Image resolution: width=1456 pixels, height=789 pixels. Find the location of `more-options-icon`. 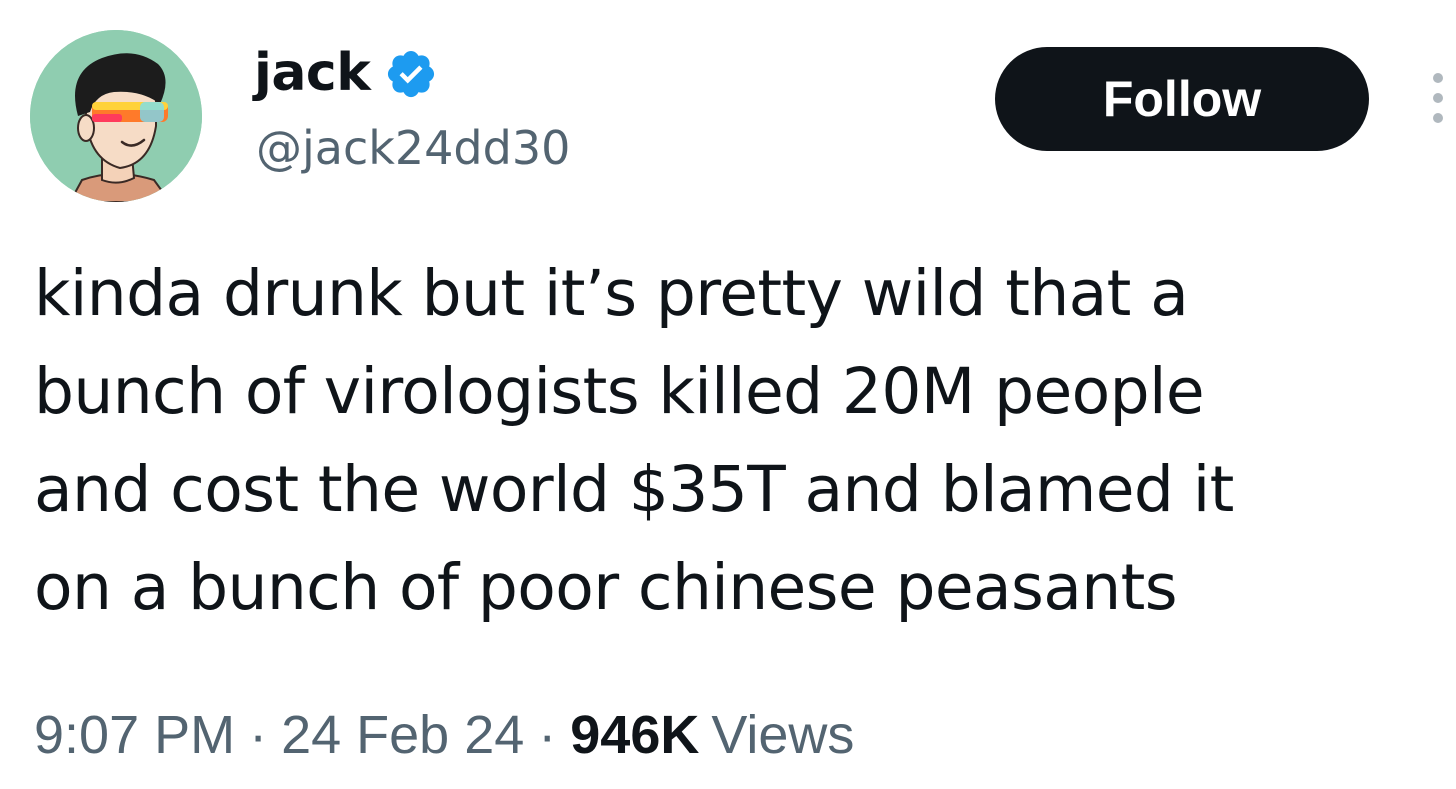

more-options-icon is located at coordinates (1438, 100).